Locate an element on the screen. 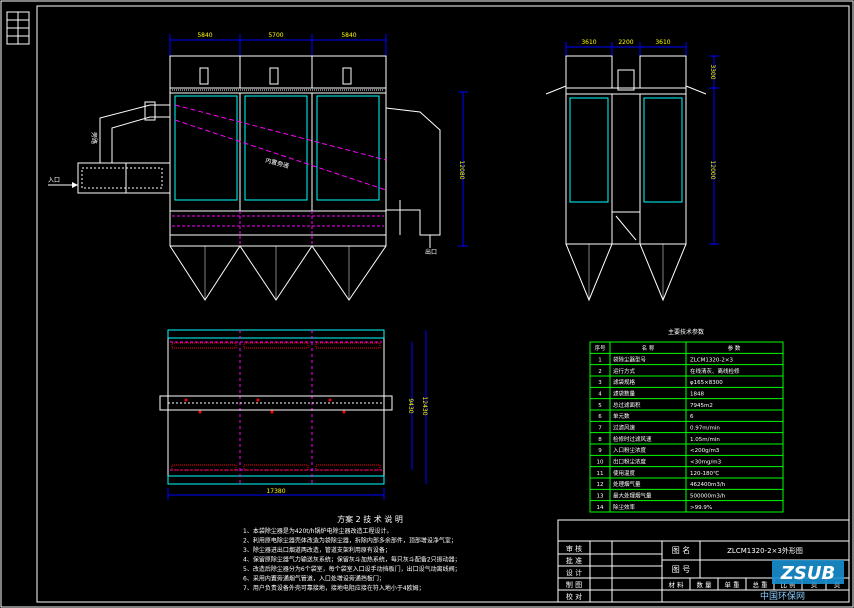 The image size is (854, 608). params-cell: 最大处理烟气量 is located at coordinates (632, 495).